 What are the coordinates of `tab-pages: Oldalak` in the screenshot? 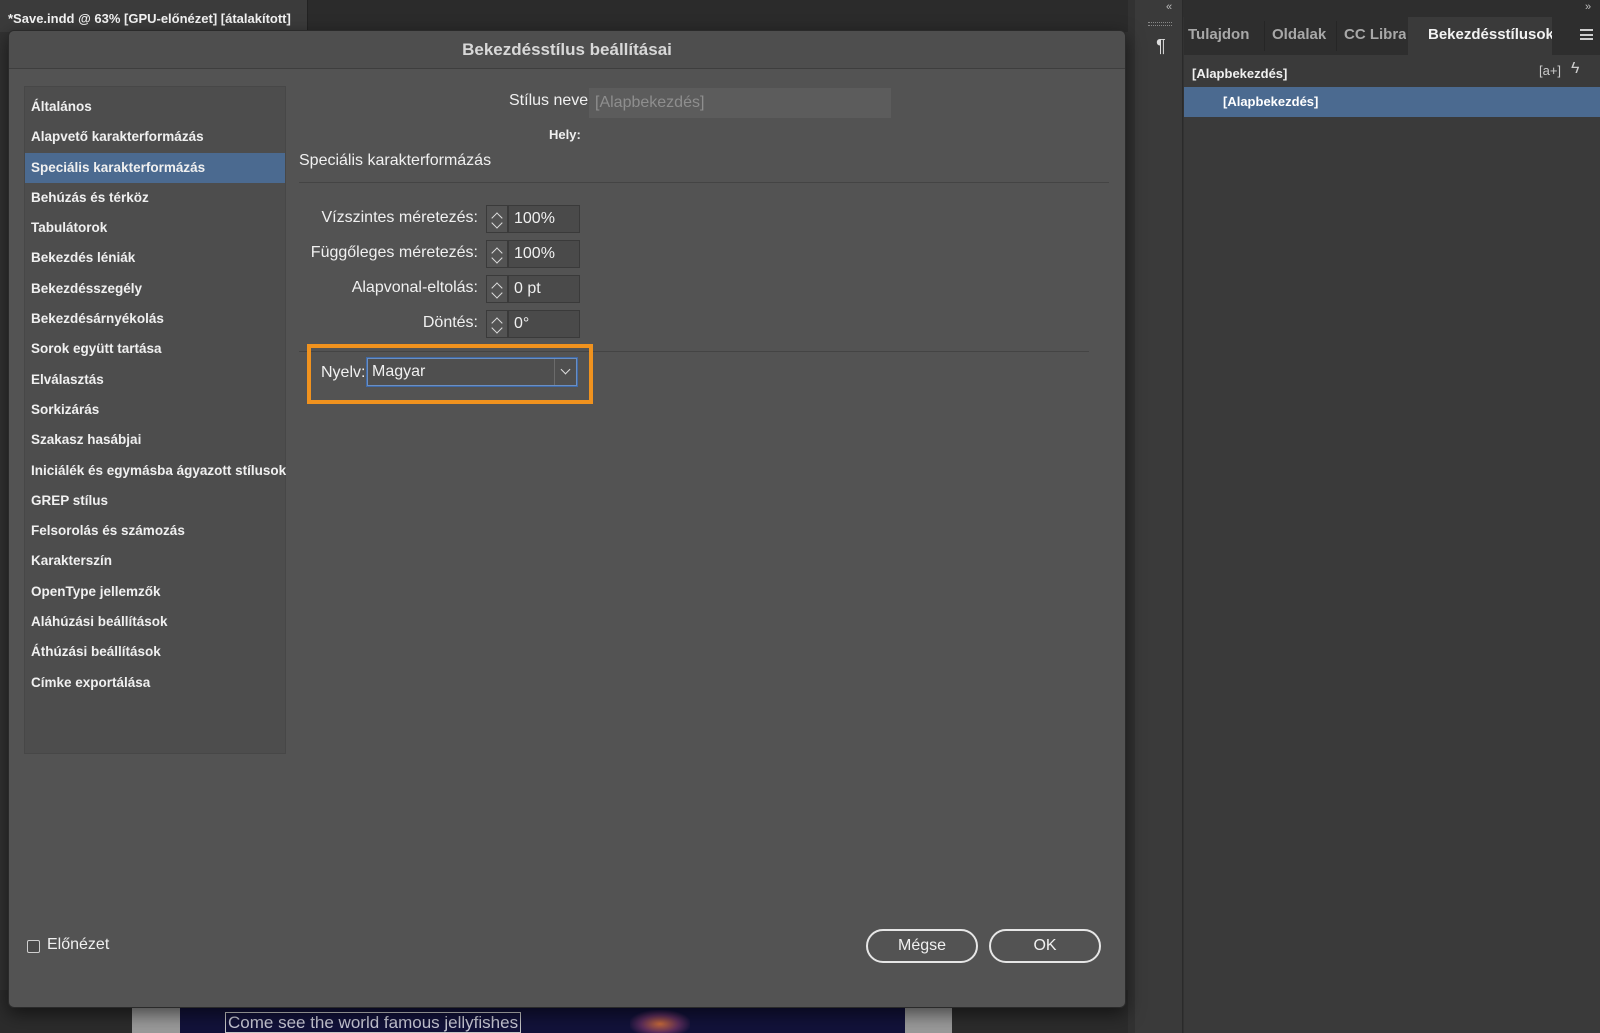 It's located at (1303, 36).